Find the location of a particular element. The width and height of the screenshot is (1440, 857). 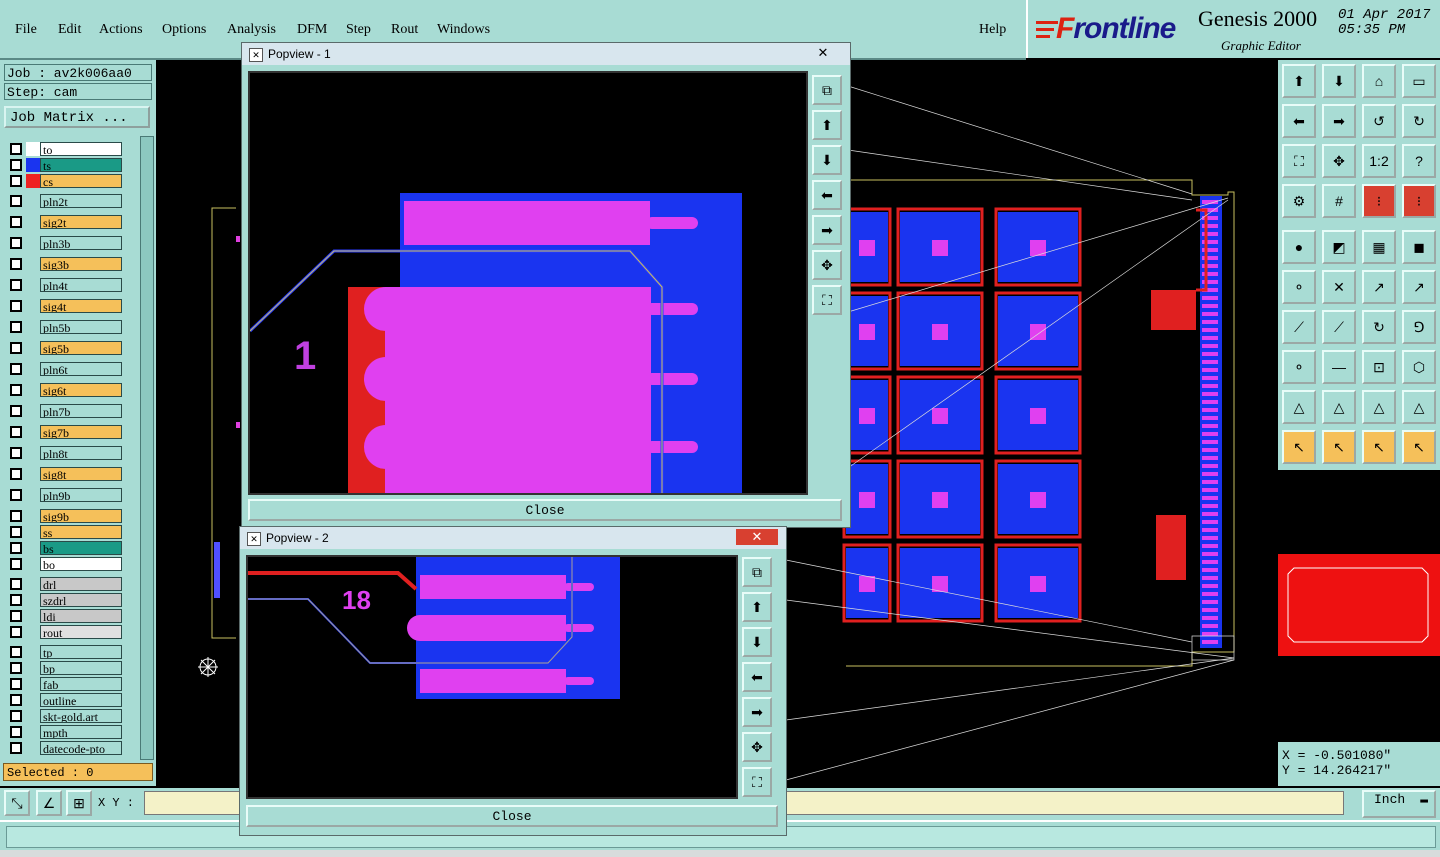

redo-icon: ↻ is located at coordinates (1419, 121).